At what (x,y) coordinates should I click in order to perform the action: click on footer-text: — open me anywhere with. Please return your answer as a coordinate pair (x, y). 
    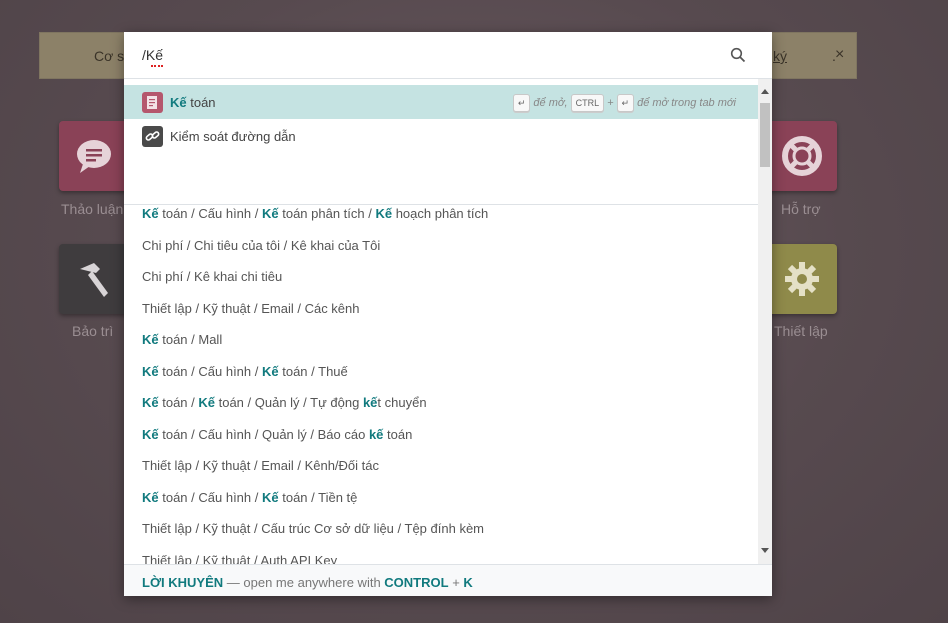
    Looking at the image, I should click on (304, 582).